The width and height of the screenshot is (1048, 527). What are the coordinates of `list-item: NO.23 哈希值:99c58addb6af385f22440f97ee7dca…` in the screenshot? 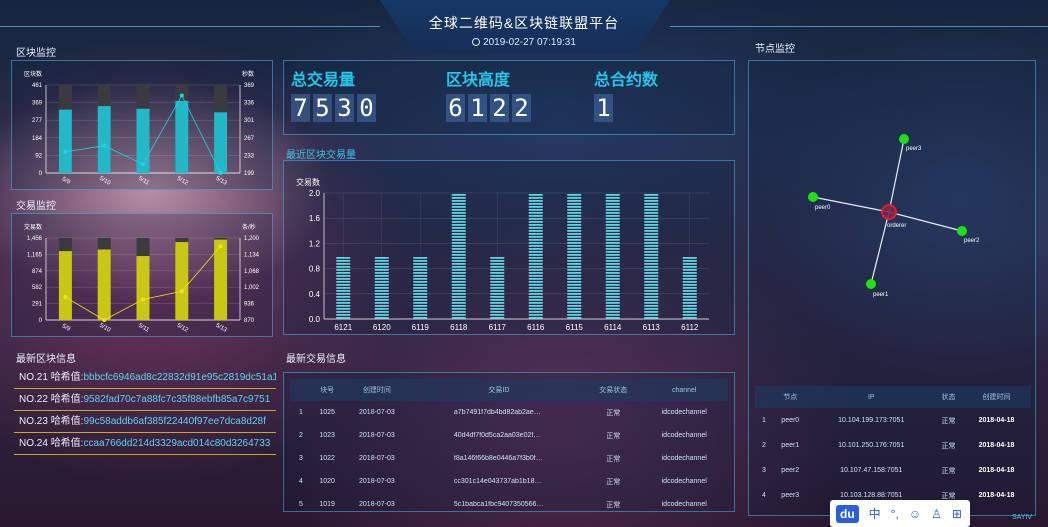 It's located at (145, 422).